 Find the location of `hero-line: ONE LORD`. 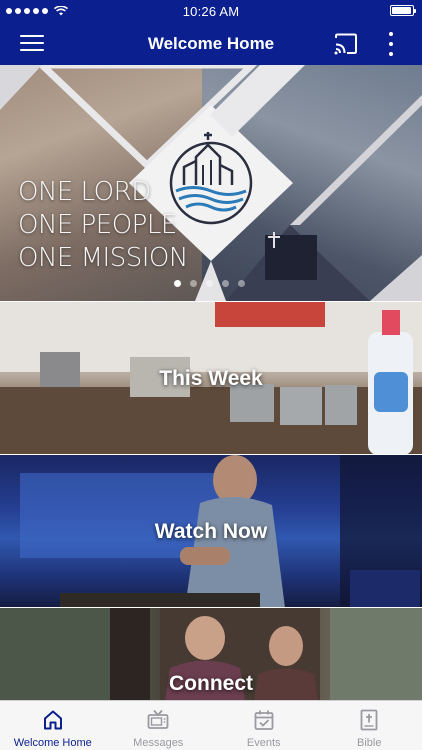

hero-line: ONE LORD is located at coordinates (84, 192).